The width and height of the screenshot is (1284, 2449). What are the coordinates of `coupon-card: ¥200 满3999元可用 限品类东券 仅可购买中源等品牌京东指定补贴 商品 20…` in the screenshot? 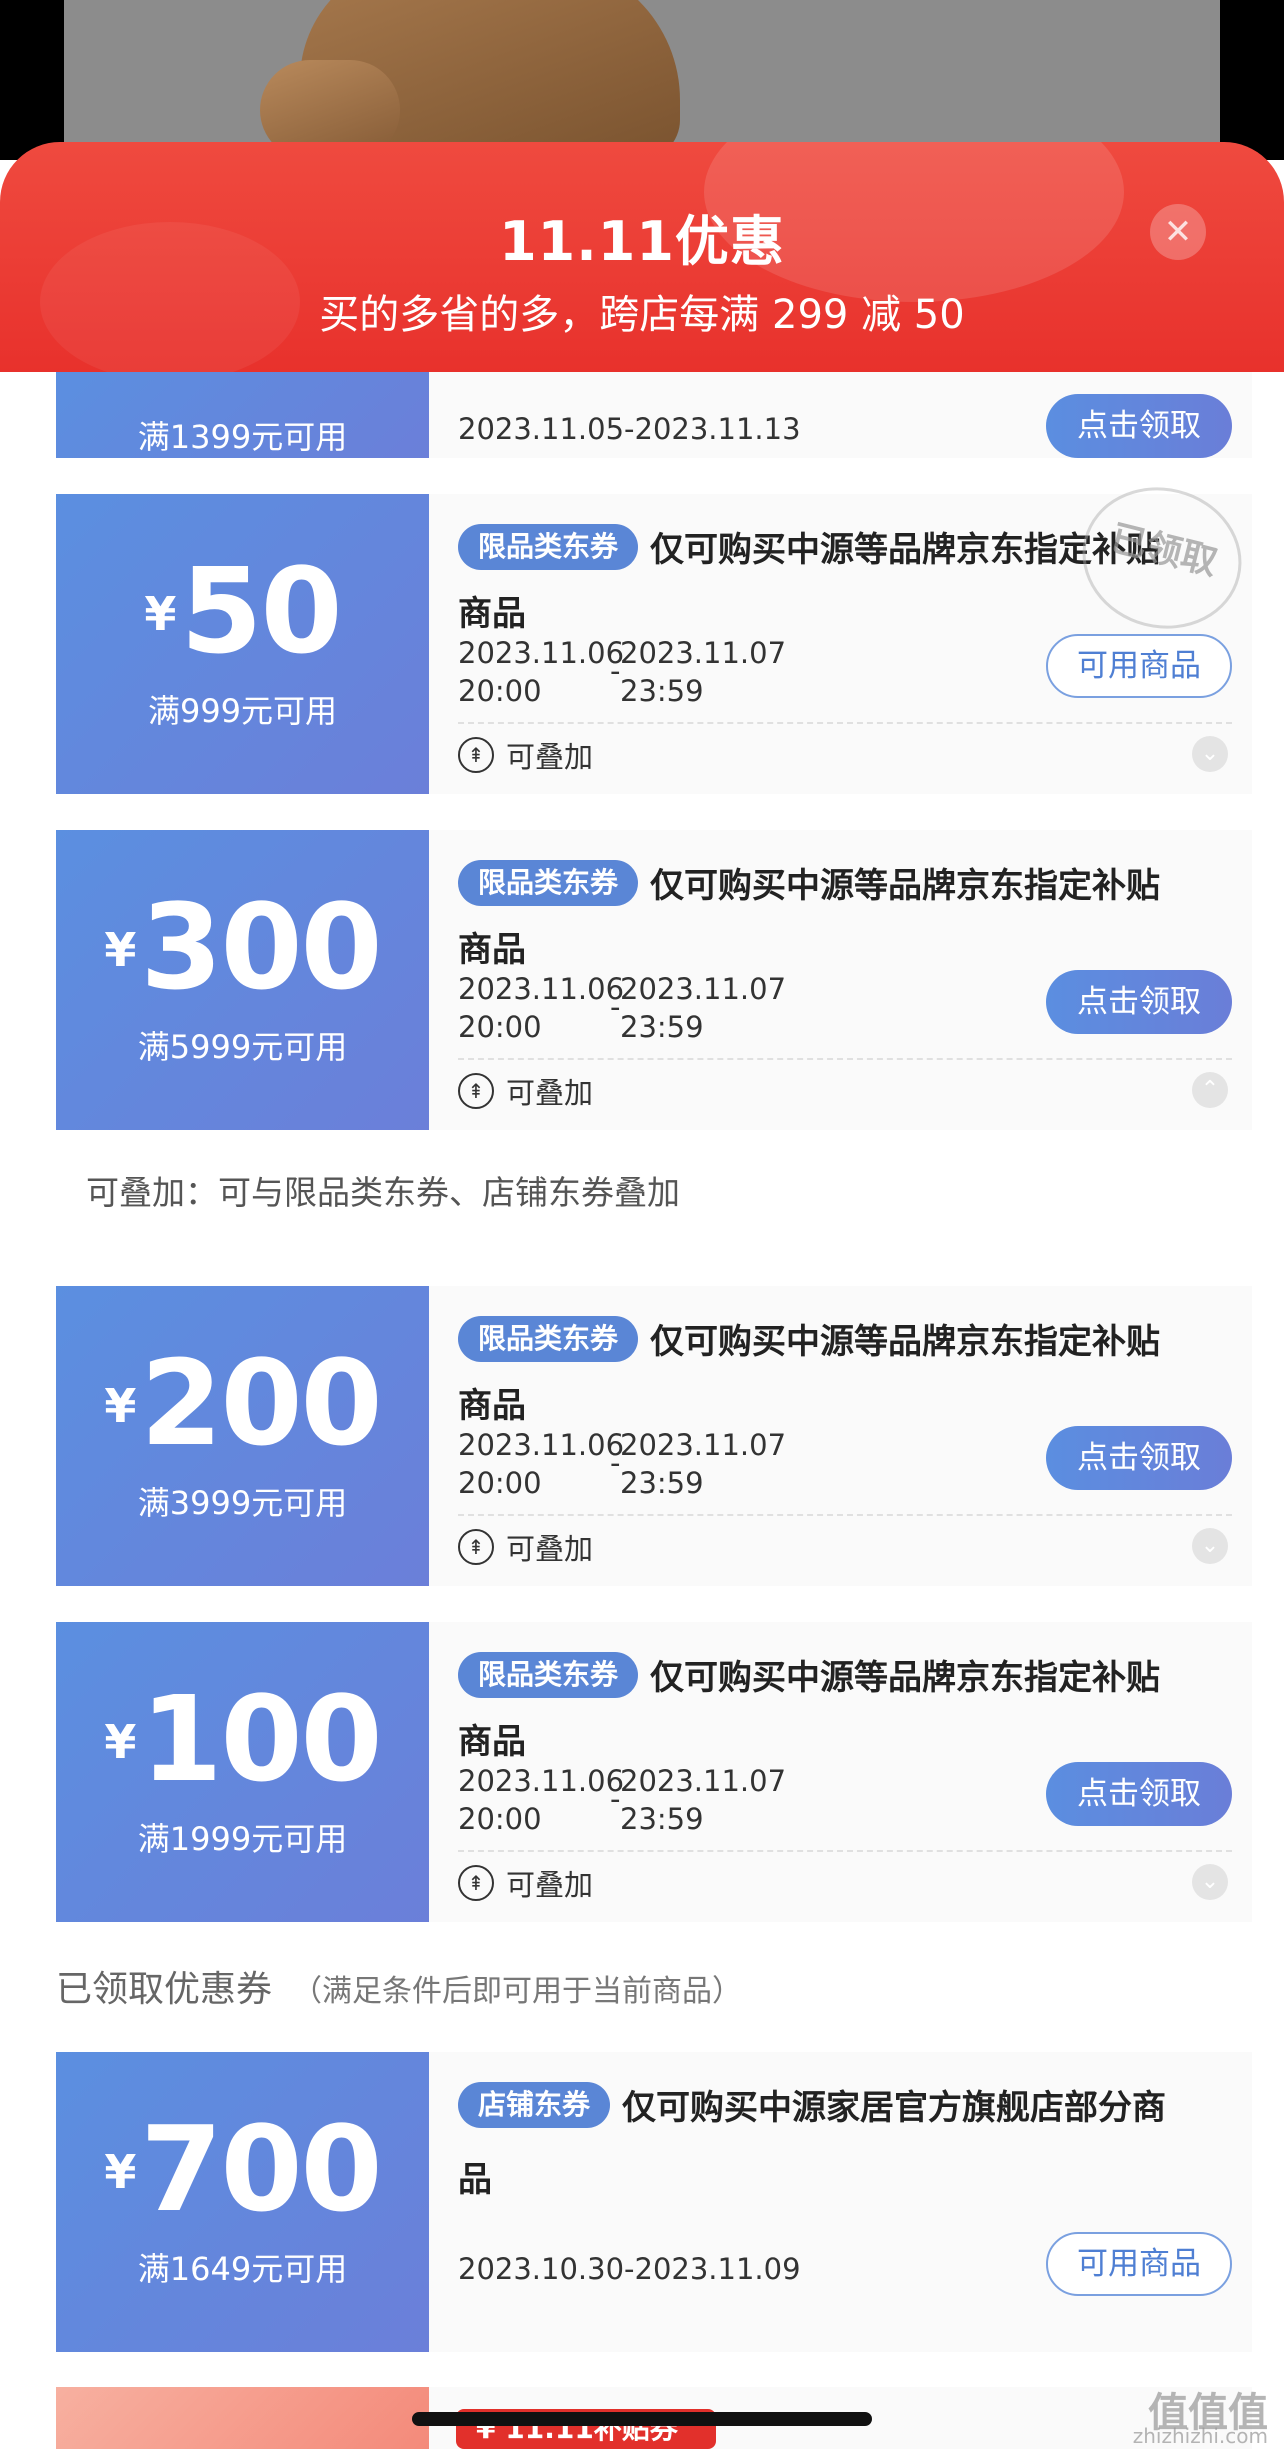 It's located at (650, 1436).